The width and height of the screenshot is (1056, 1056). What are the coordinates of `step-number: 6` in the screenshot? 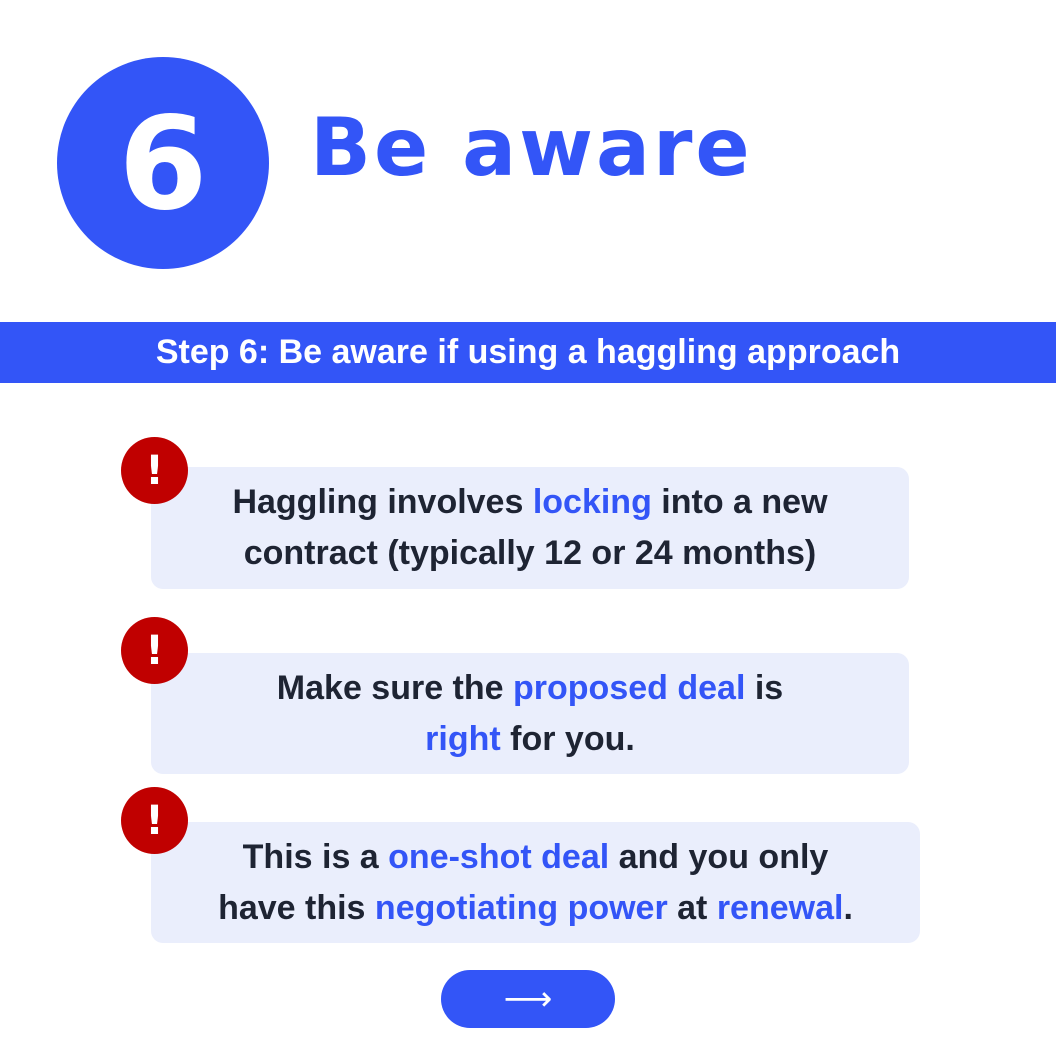 It's located at (163, 164).